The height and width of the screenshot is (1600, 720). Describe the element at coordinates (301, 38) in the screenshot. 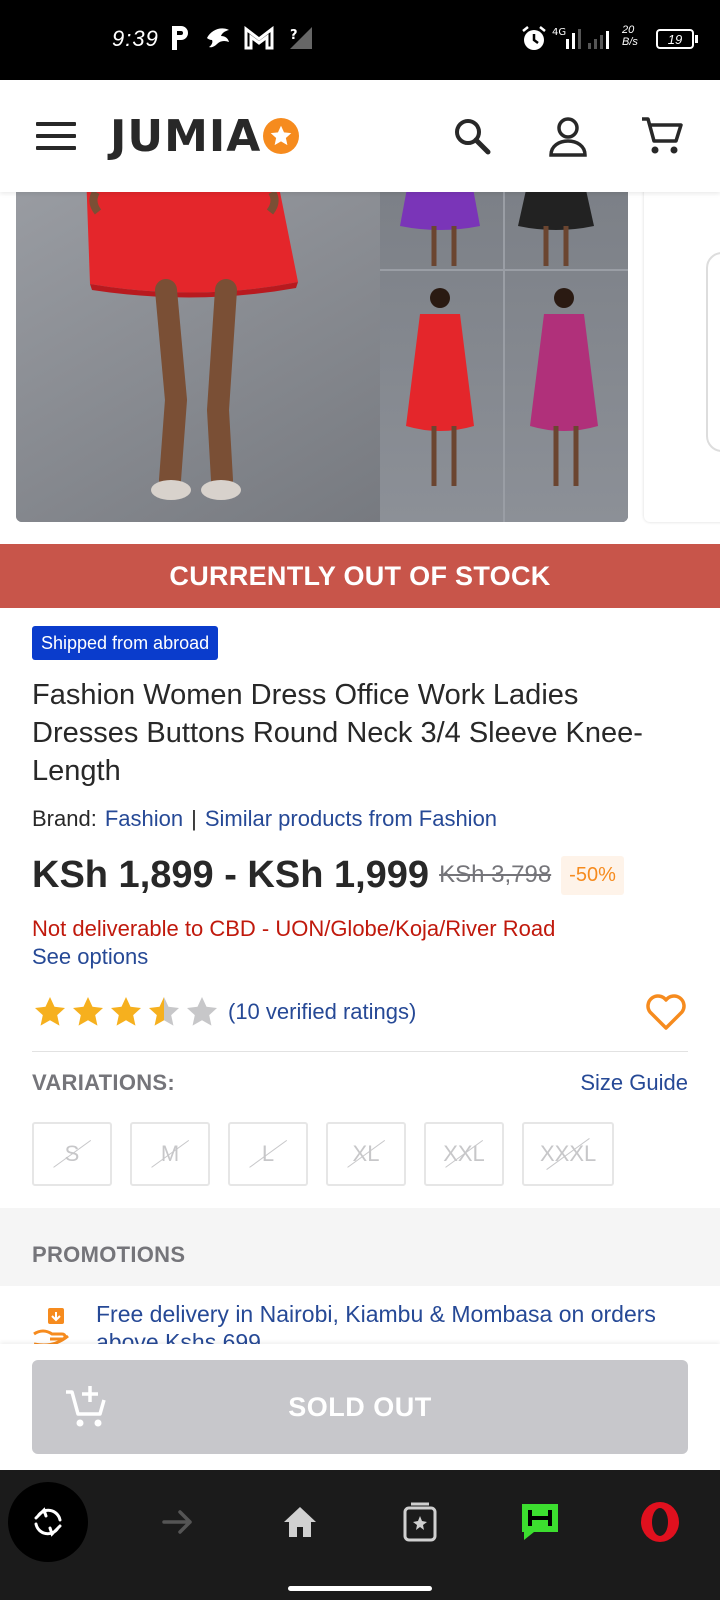

I see `signal-unknown-icon: ?` at that location.